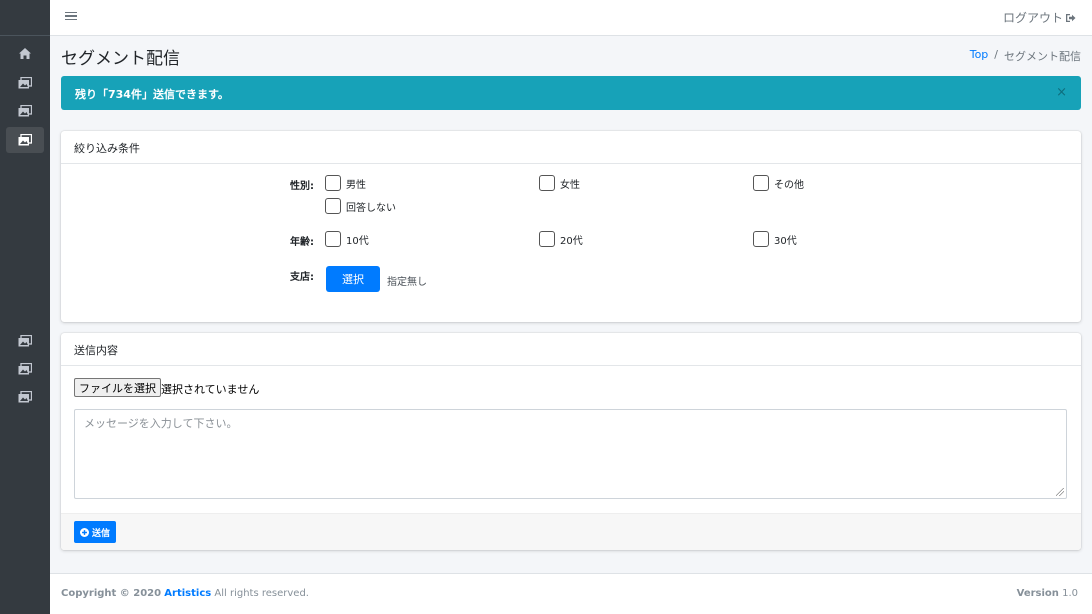  I want to click on gender-female-checkbox: 女性, so click(559, 183).